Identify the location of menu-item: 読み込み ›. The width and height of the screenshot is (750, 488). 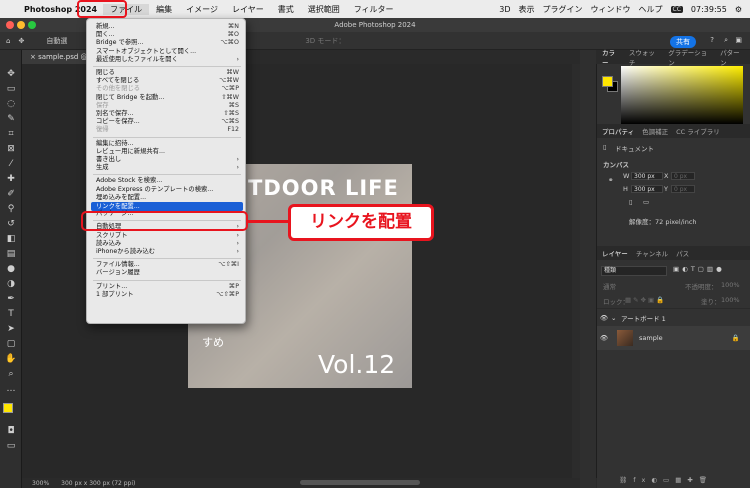
(167, 244).